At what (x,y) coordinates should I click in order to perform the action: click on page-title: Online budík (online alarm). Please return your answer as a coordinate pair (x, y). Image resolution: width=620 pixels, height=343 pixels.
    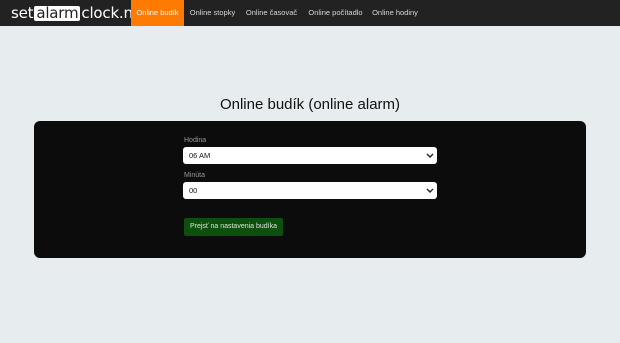
    Looking at the image, I should click on (310, 104).